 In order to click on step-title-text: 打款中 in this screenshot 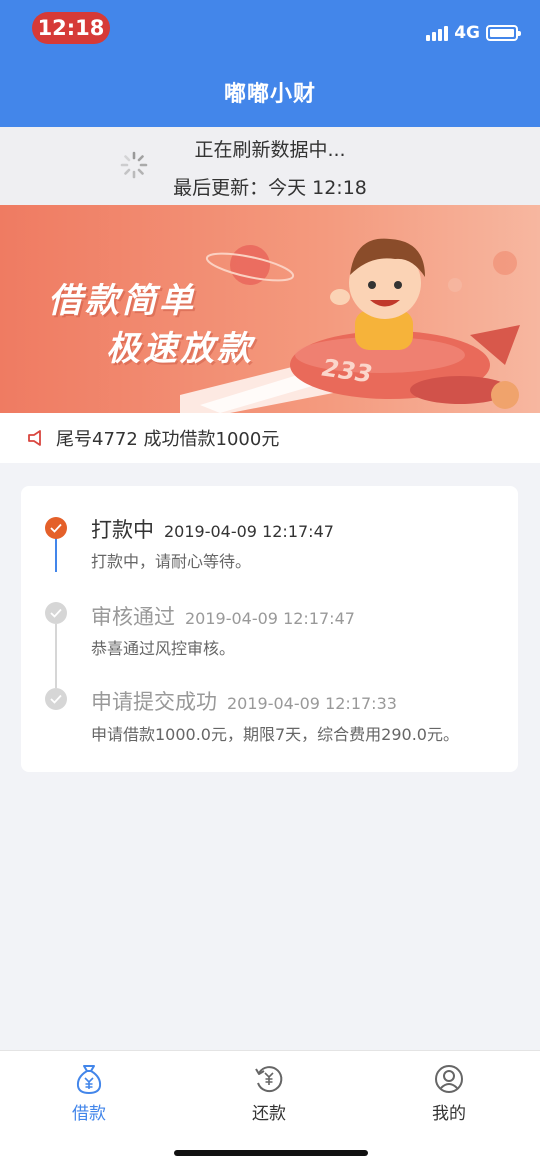, I will do `click(122, 530)`.